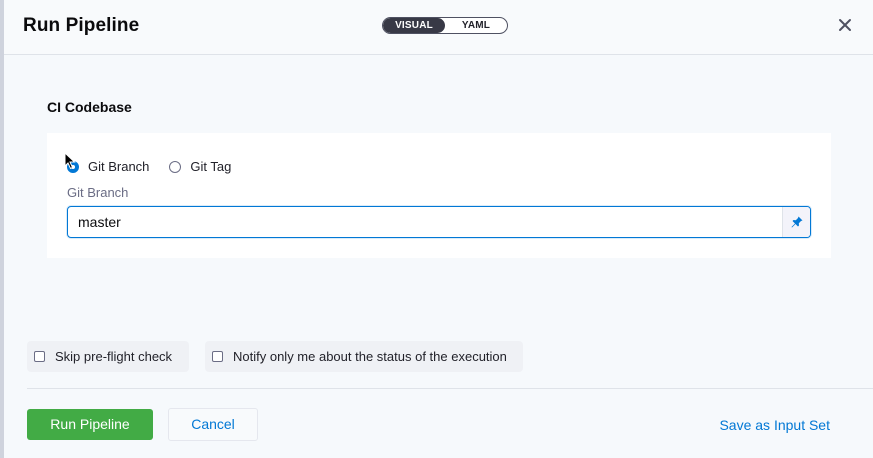 This screenshot has width=873, height=458. I want to click on radio-git-branch-label: Git Branch, so click(118, 166).